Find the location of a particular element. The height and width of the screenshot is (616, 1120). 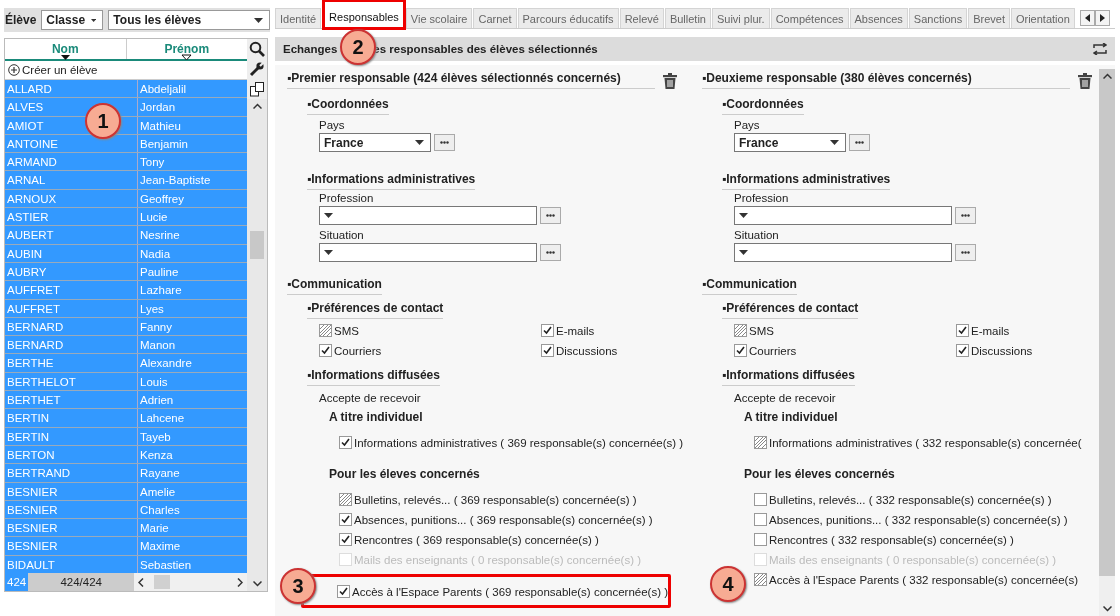

tab: Vie scolaire is located at coordinates (439, 18).